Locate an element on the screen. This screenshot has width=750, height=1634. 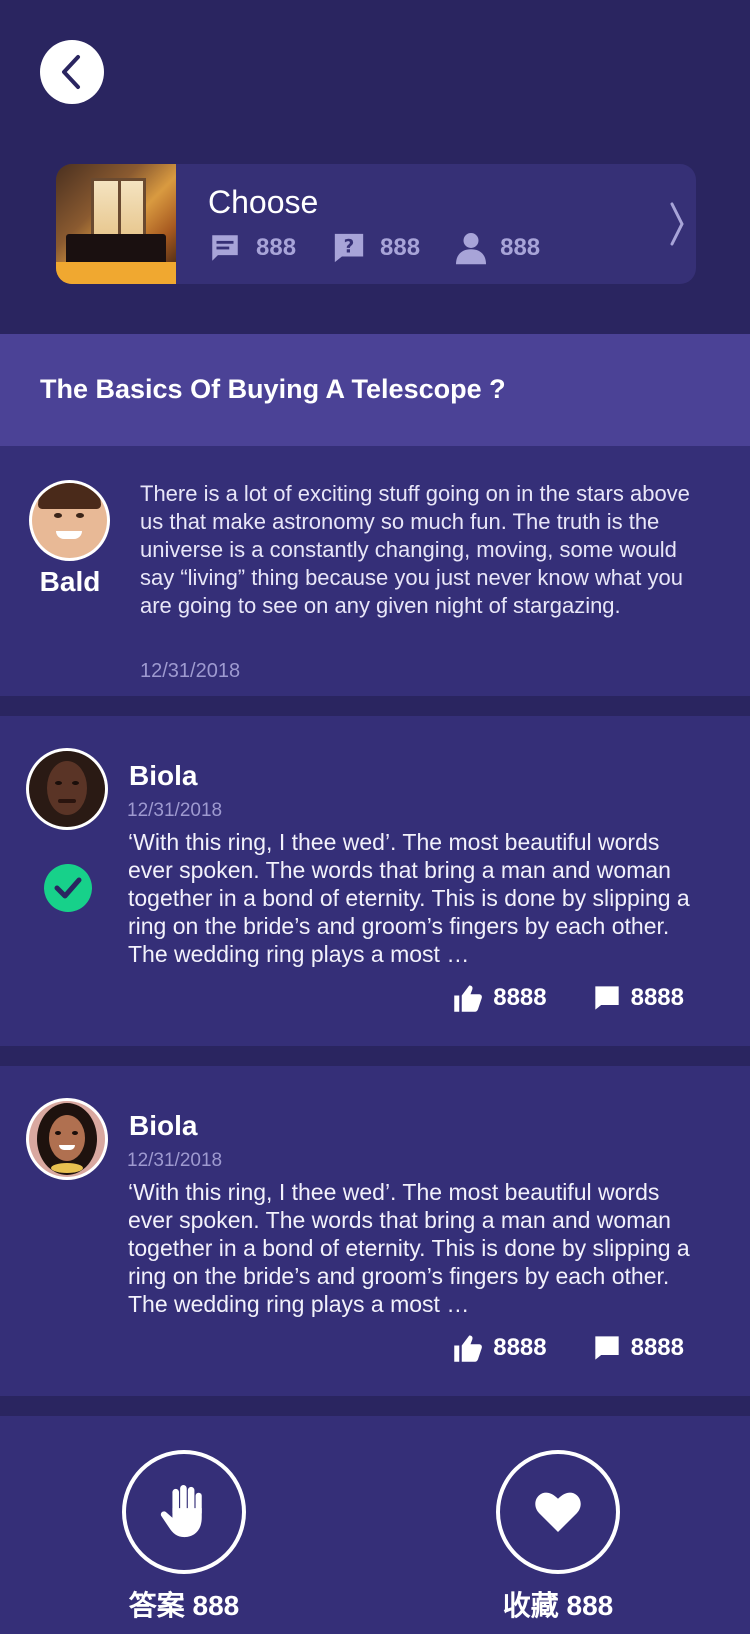
favorite-count-label: 收藏 888 is located at coordinates (558, 1605).